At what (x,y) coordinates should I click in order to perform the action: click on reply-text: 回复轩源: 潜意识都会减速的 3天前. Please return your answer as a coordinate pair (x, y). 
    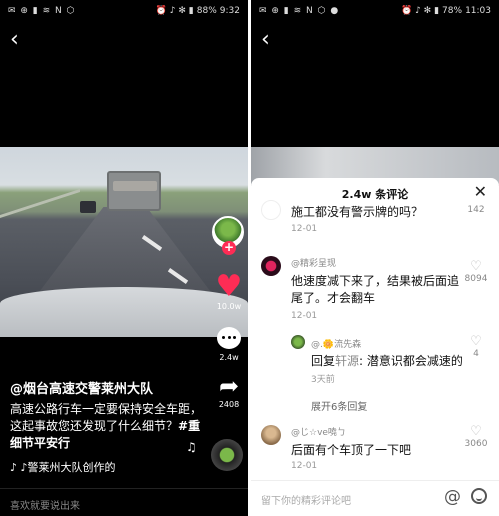
    Looking at the image, I should click on (391, 371).